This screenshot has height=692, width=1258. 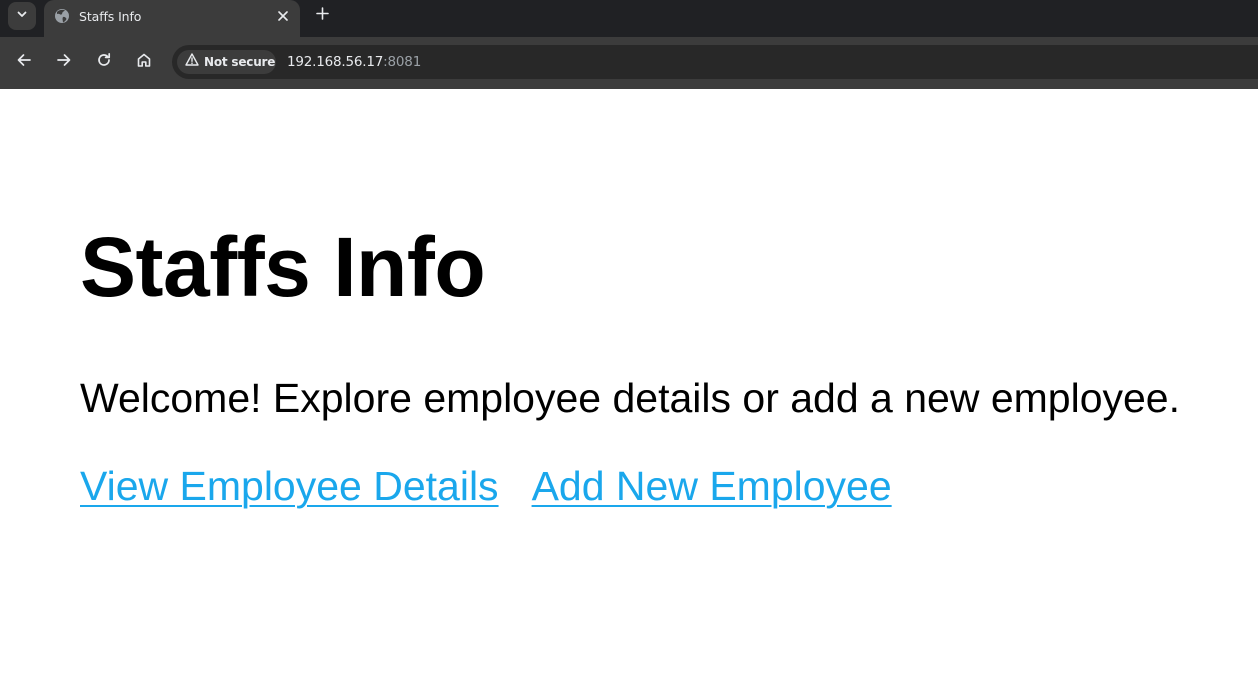 I want to click on chevron-down-icon, so click(x=22, y=16).